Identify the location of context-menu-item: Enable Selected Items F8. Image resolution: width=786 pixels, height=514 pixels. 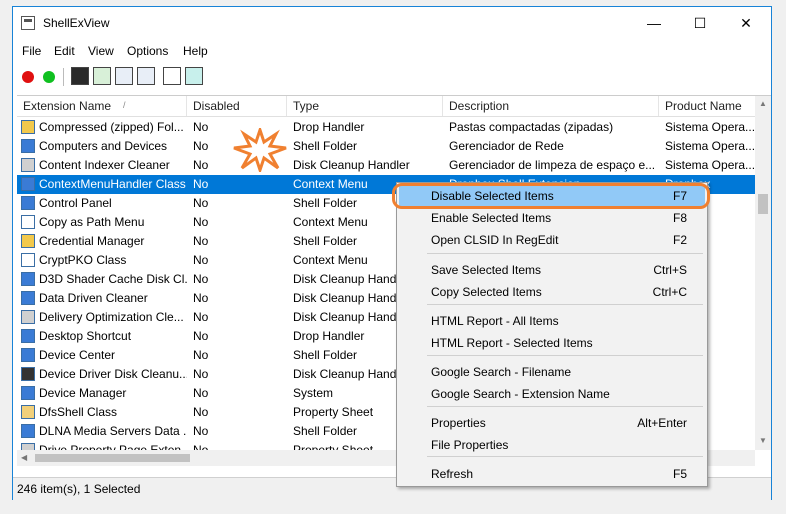
(552, 218).